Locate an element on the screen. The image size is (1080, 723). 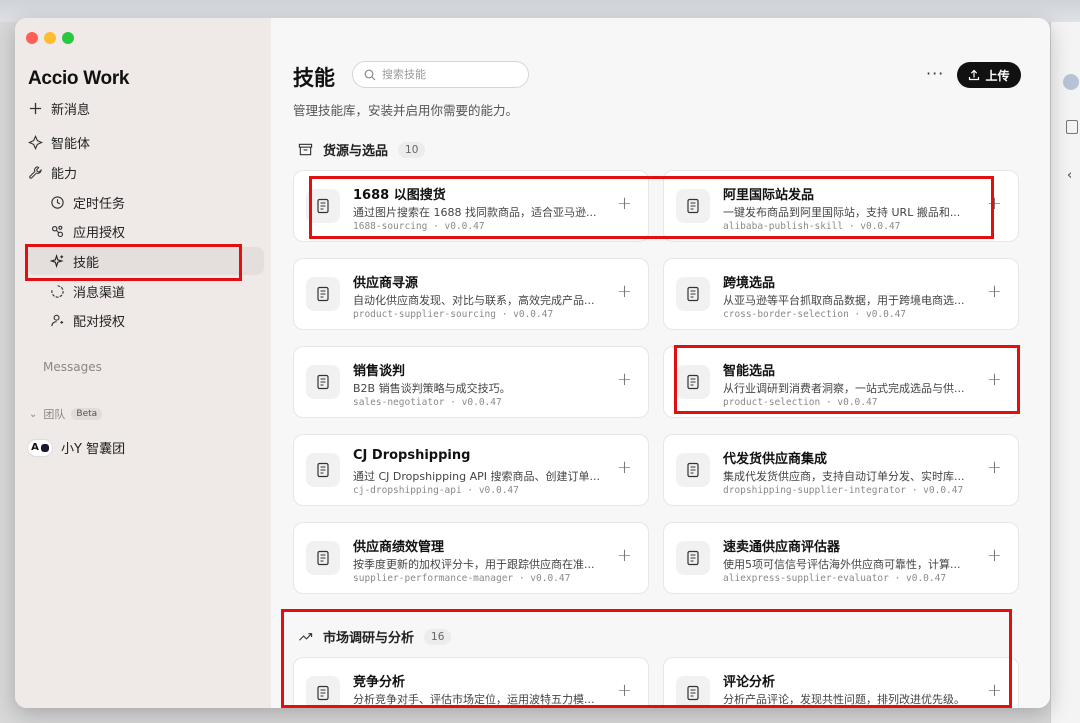
sidebar-item-pairing-auth: 配对授权 is located at coordinates (87, 320).